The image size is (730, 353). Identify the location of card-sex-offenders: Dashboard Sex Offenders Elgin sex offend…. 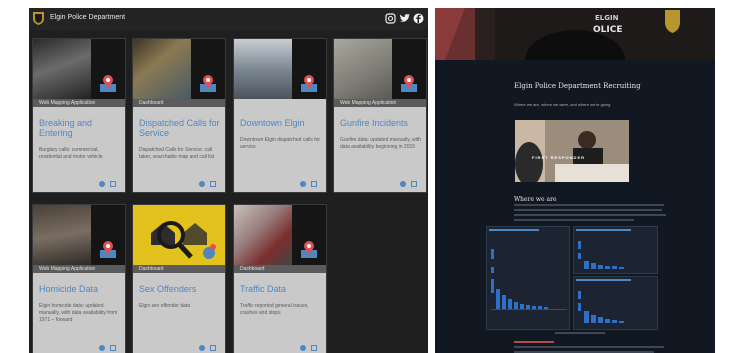
(179, 278).